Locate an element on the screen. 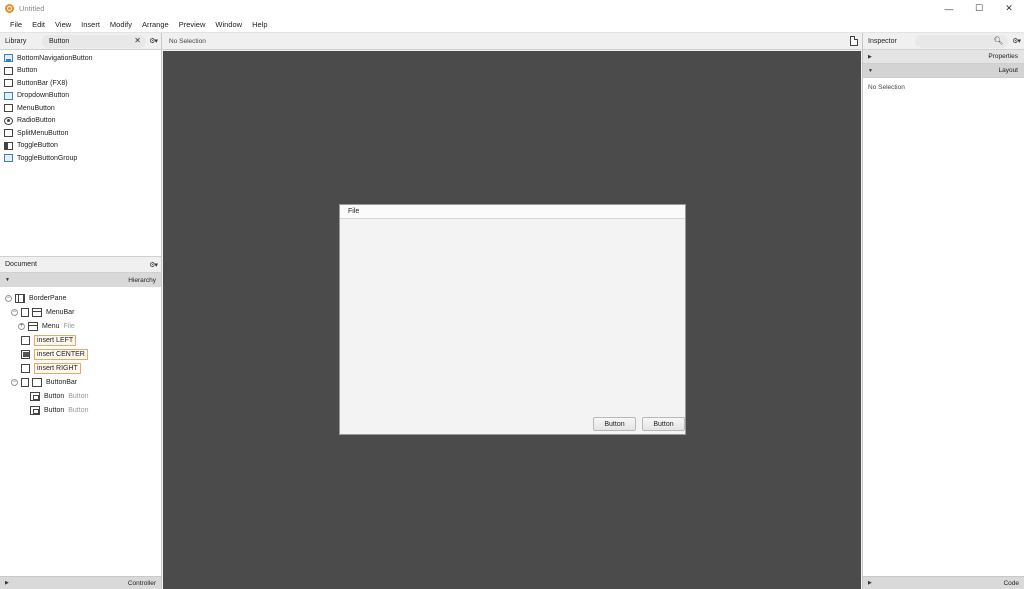 This screenshot has height=589, width=1024. tree-label: BorderPane is located at coordinates (48, 298).